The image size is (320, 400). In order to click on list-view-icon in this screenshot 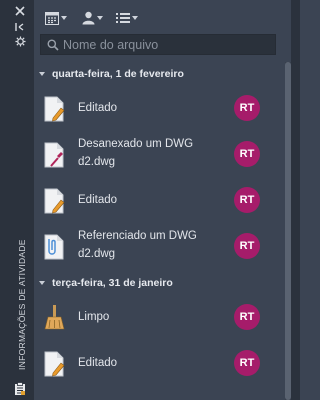, I will do `click(123, 18)`.